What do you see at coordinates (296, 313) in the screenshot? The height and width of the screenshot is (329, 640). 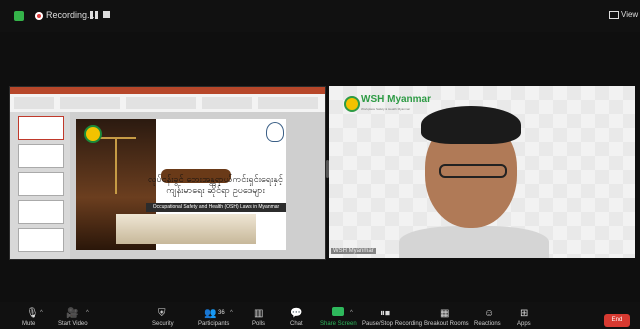 I see `chat-icon: 💬` at bounding box center [296, 313].